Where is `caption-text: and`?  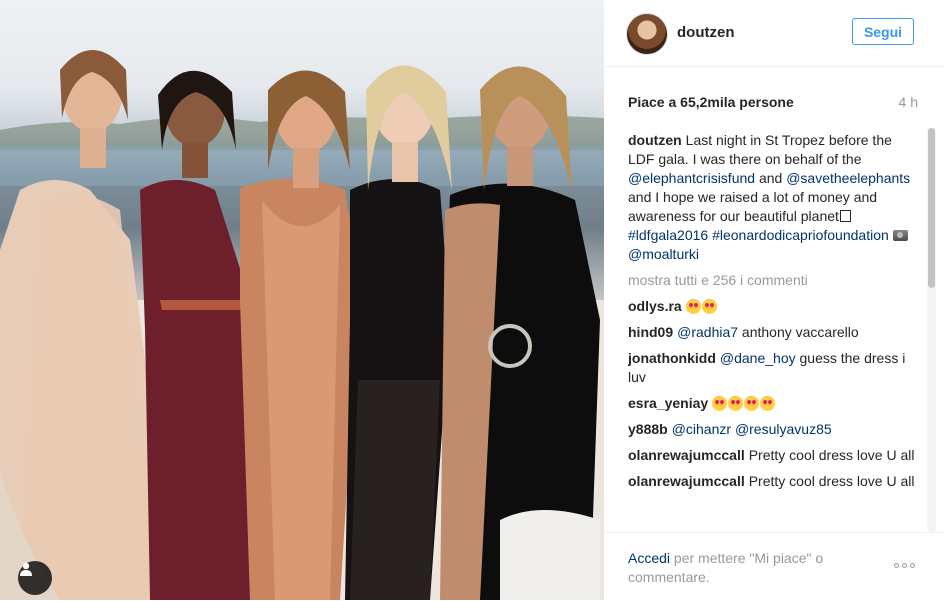
caption-text: and is located at coordinates (771, 178).